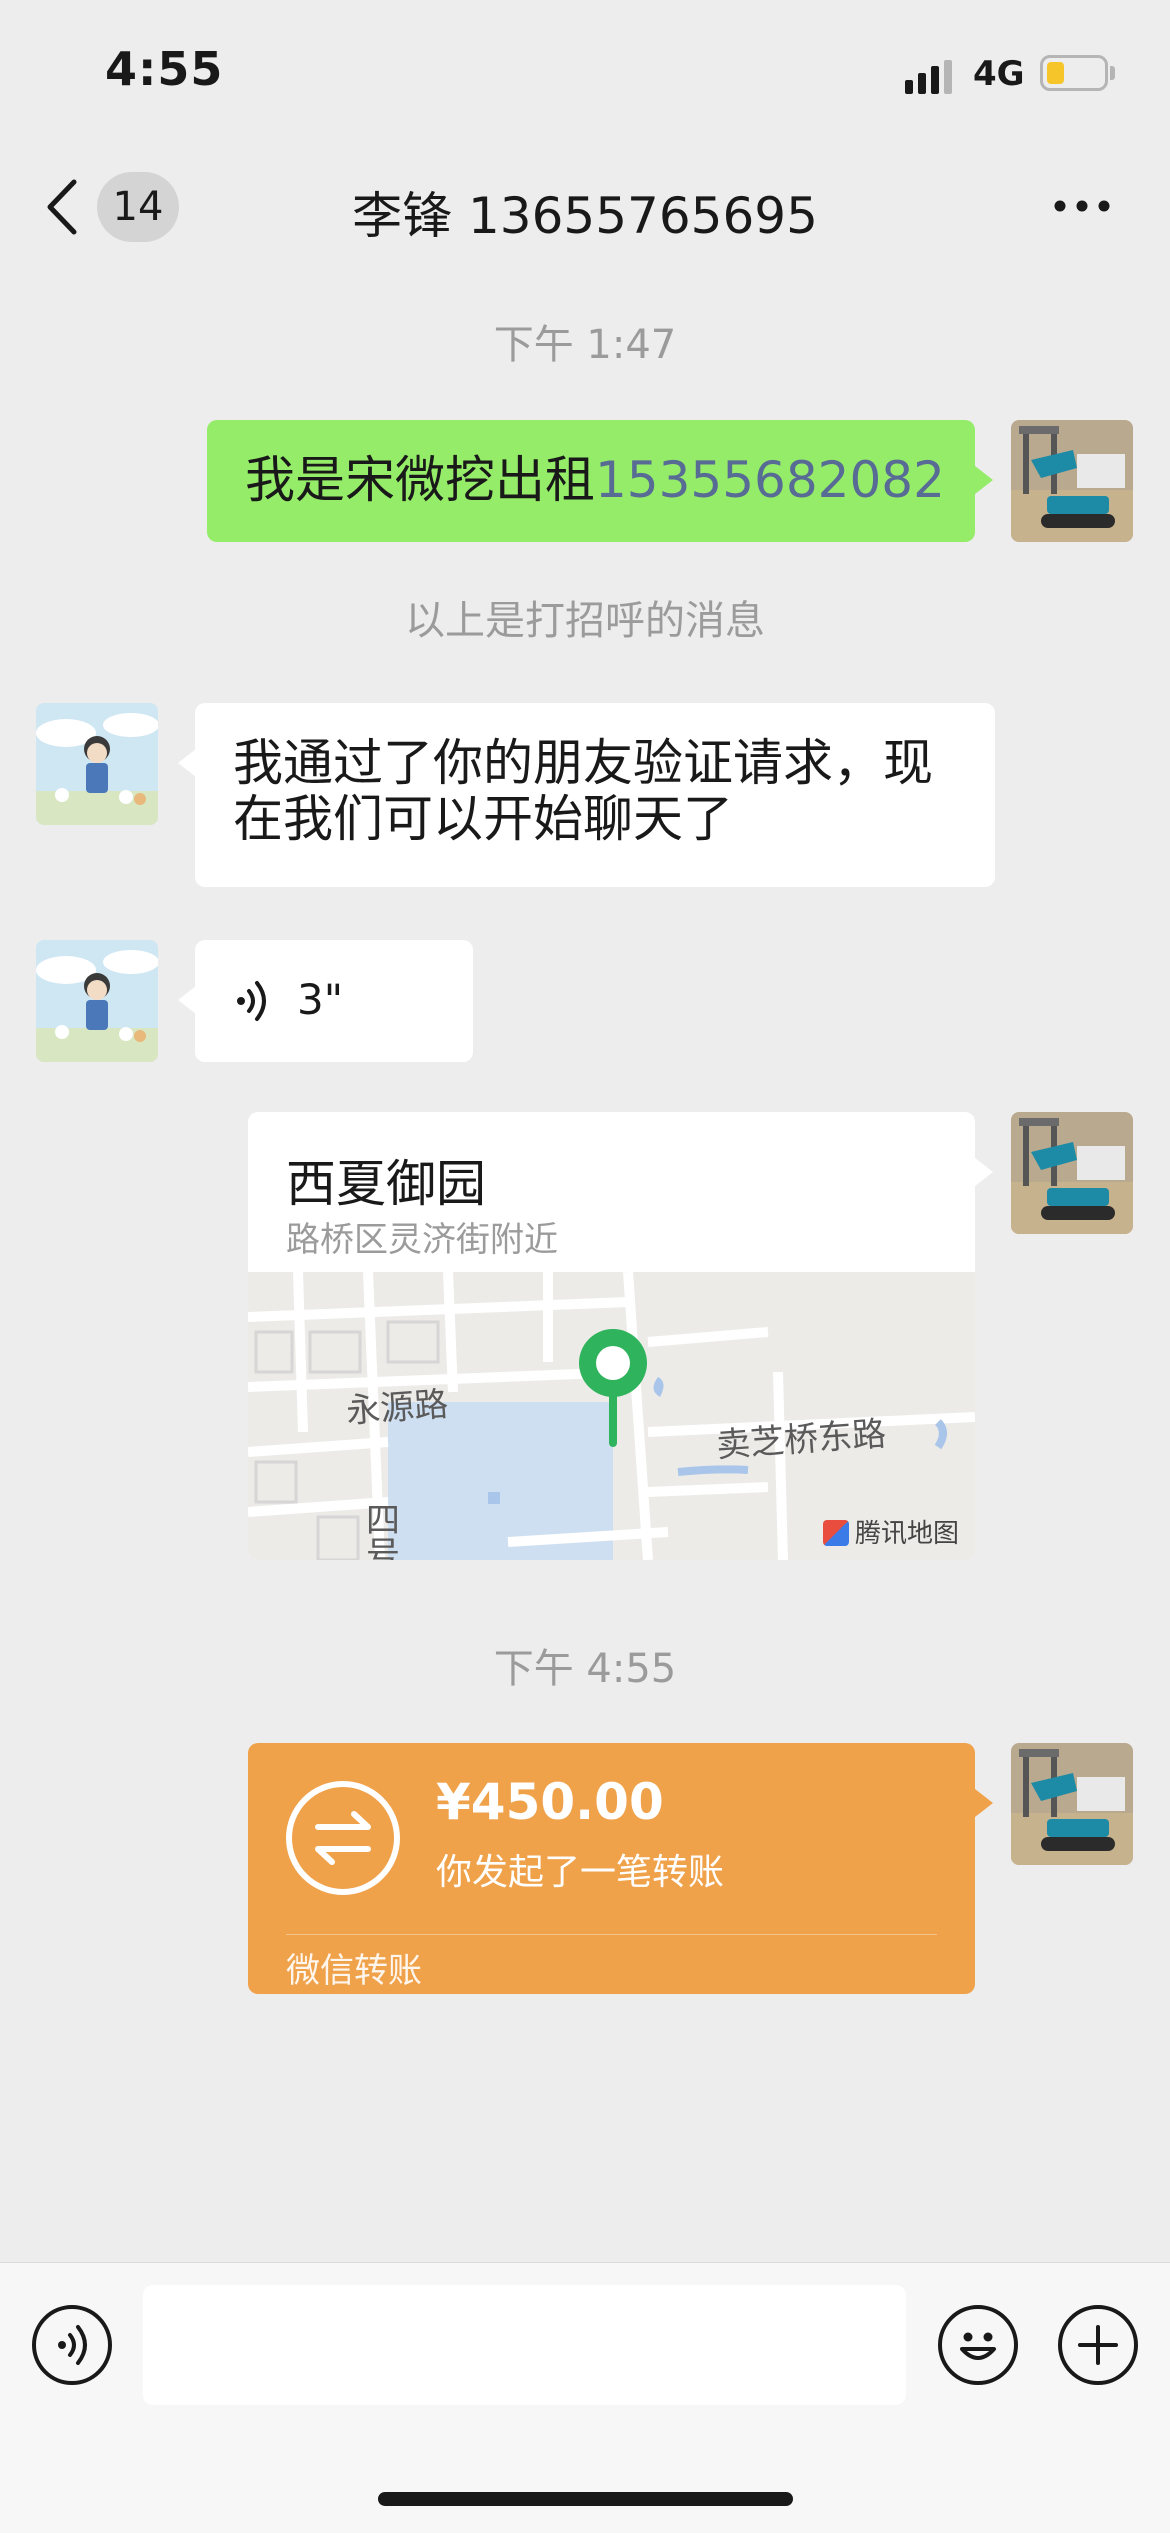 The height and width of the screenshot is (2533, 1170). I want to click on voice-icon, so click(72, 2345).